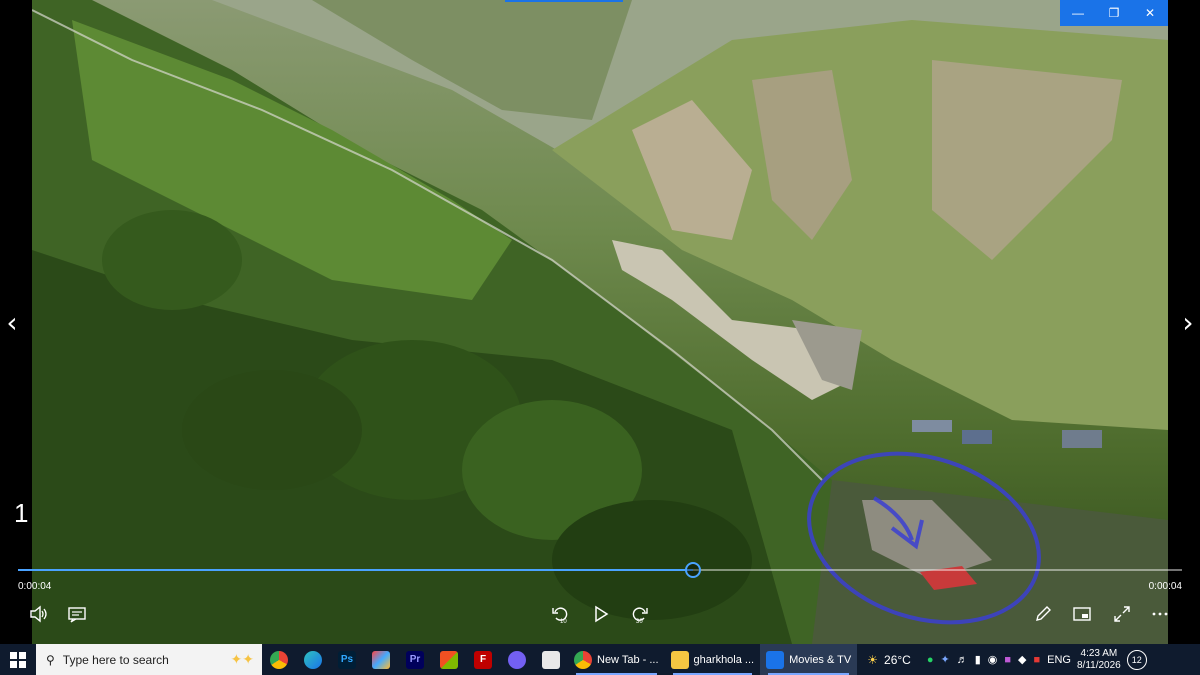 The height and width of the screenshot is (675, 1200). What do you see at coordinates (115, 659) in the screenshot?
I see `search-placeholder: Type here to search` at bounding box center [115, 659].